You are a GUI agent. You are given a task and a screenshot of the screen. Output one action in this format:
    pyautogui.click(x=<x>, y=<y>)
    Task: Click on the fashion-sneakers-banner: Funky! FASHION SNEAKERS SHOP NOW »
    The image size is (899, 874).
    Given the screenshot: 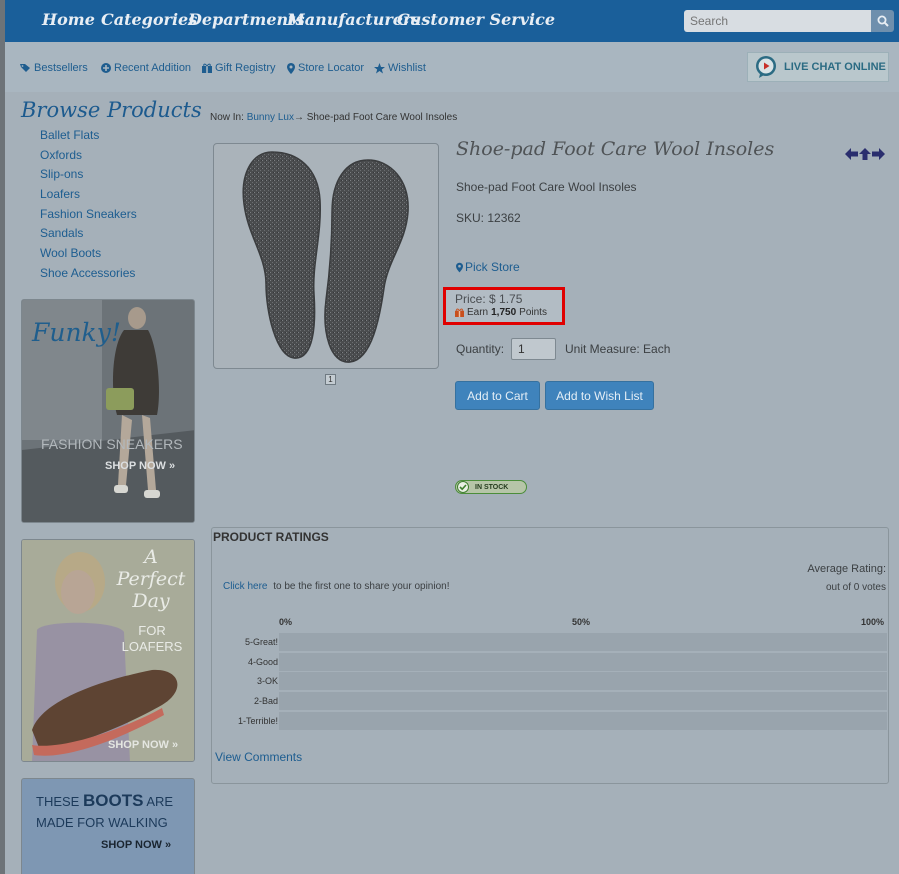 What is the action you would take?
    pyautogui.click(x=108, y=411)
    